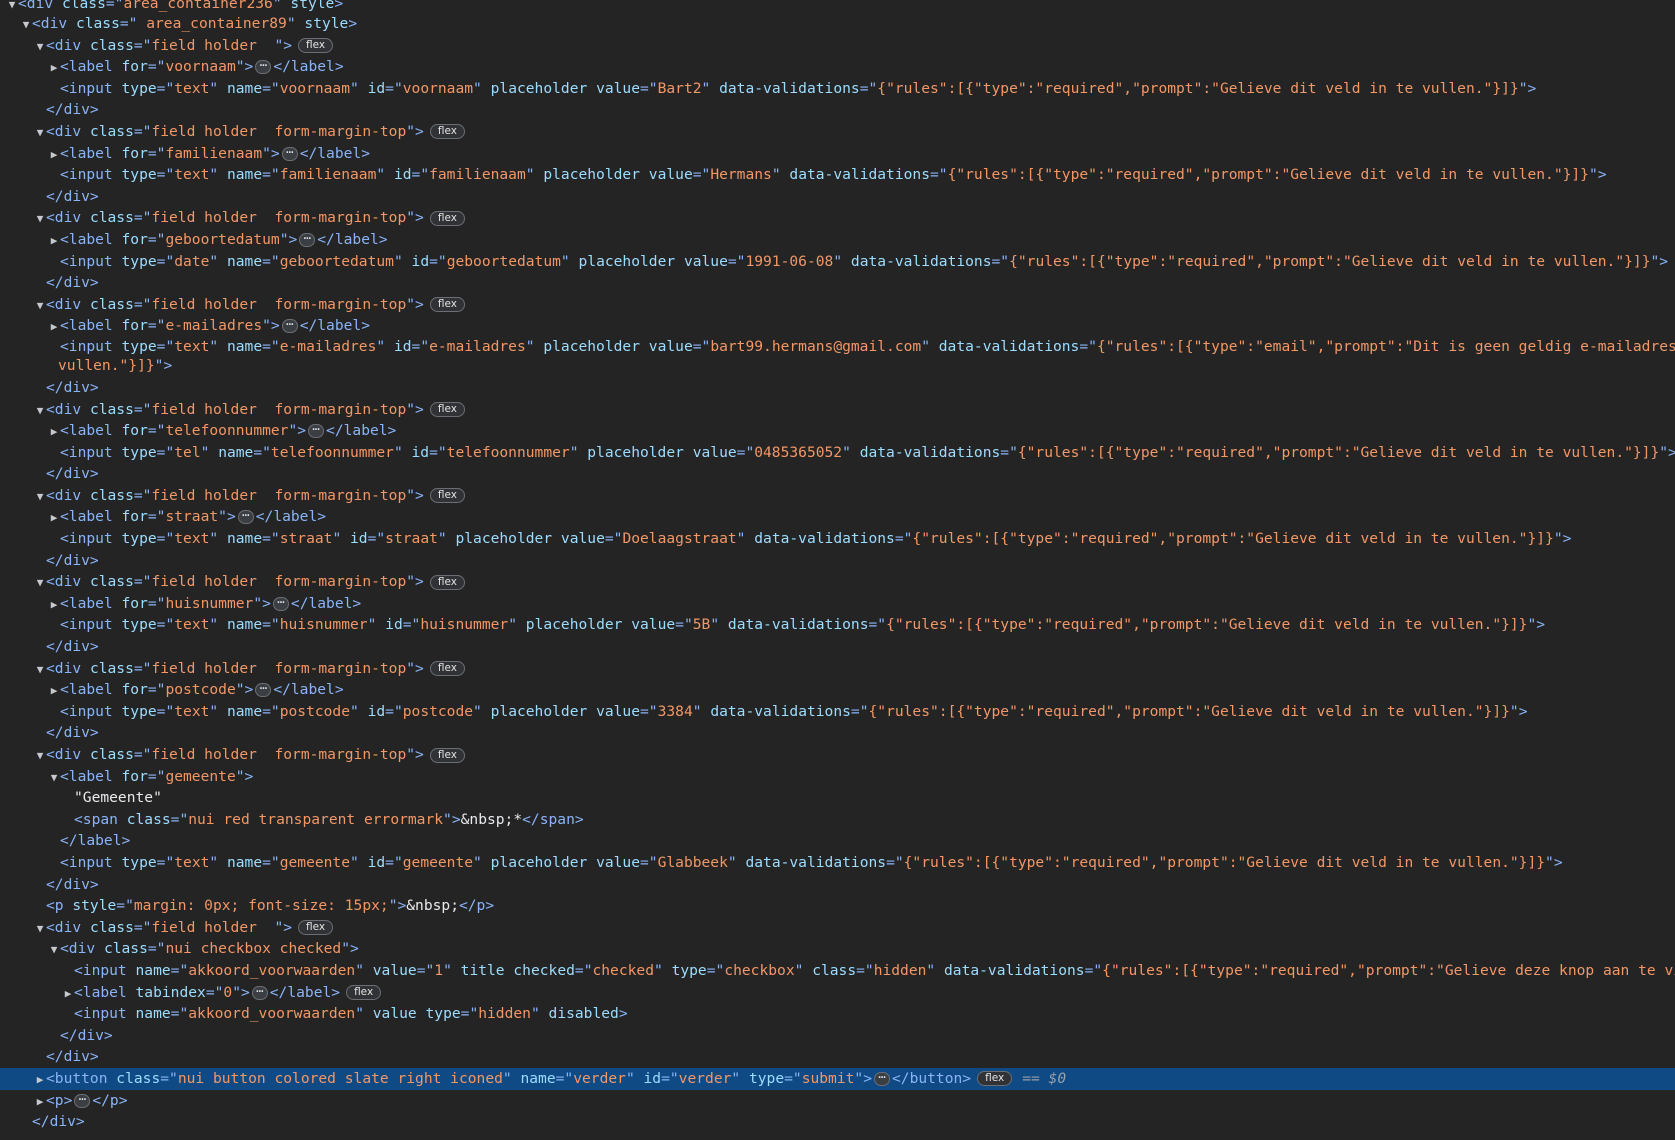 This screenshot has height=1140, width=1675. I want to click on attr-value: Glabbeek, so click(693, 862).